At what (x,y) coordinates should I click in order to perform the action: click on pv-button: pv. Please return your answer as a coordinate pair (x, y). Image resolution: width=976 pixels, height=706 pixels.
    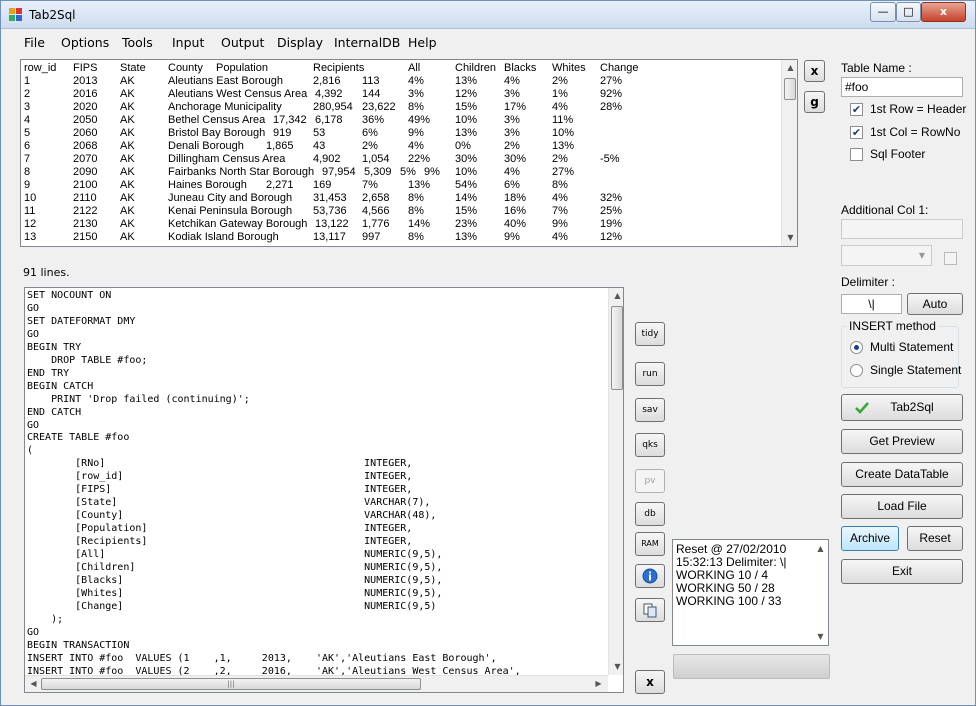
    Looking at the image, I should click on (650, 481).